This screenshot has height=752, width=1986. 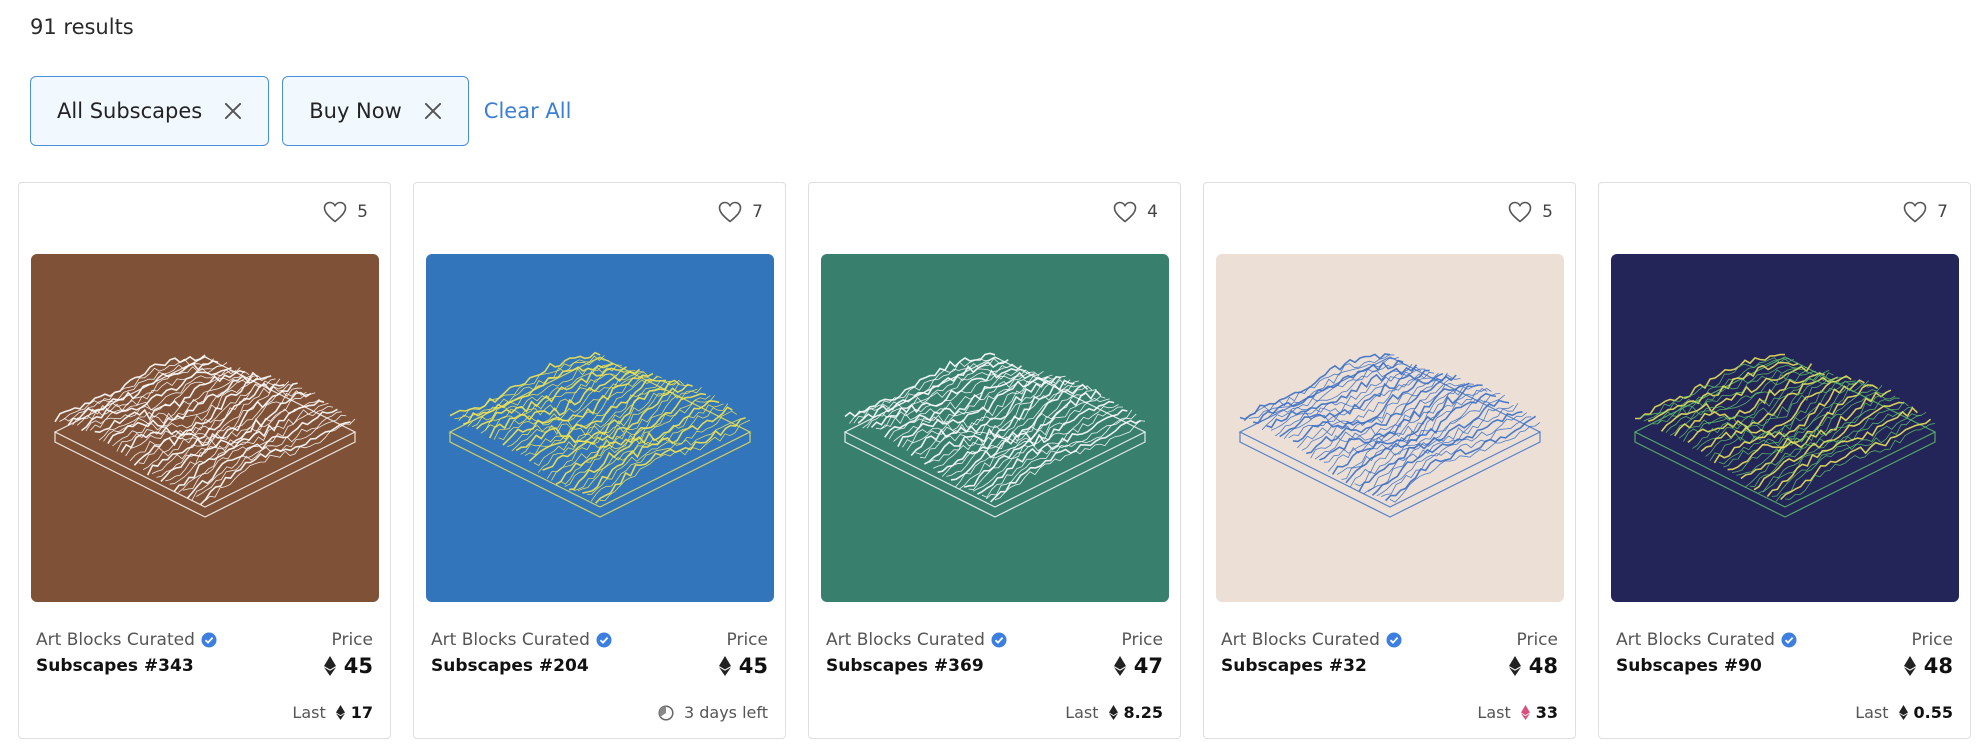 What do you see at coordinates (332, 712) in the screenshot?
I see `last-sale: Last 17` at bounding box center [332, 712].